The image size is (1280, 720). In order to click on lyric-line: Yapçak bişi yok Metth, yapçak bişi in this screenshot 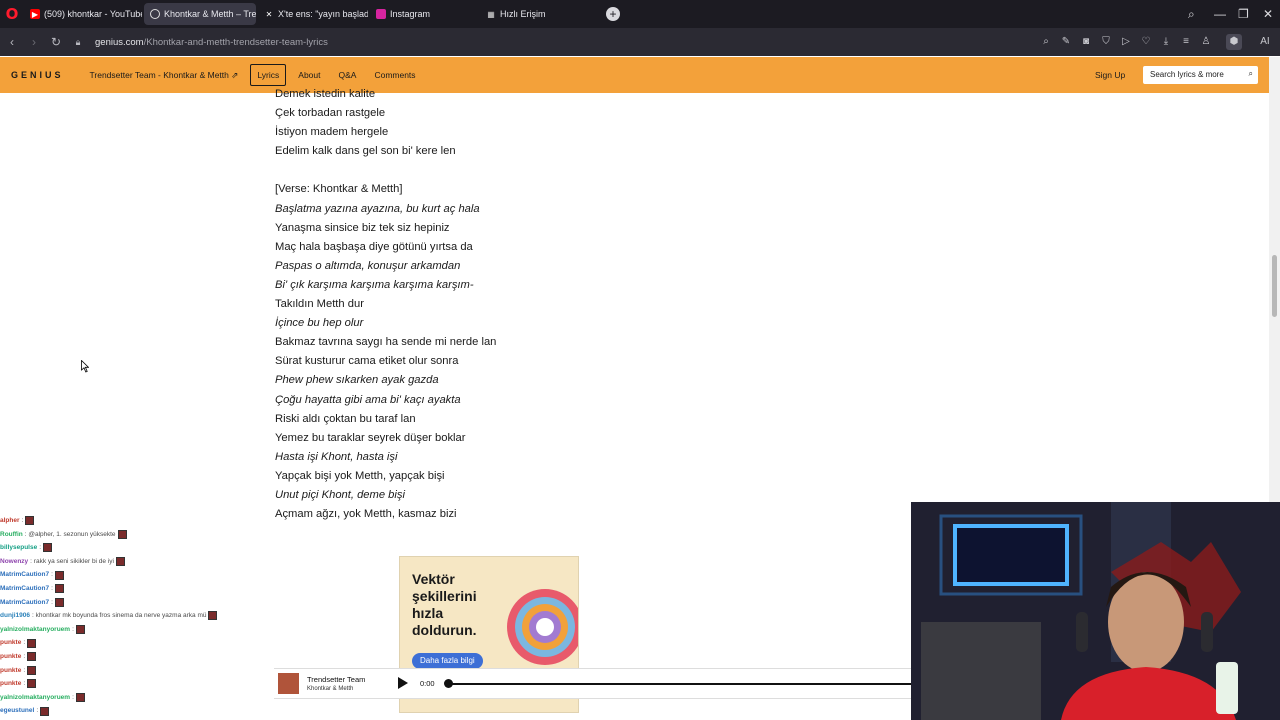, I will do `click(535, 476)`.